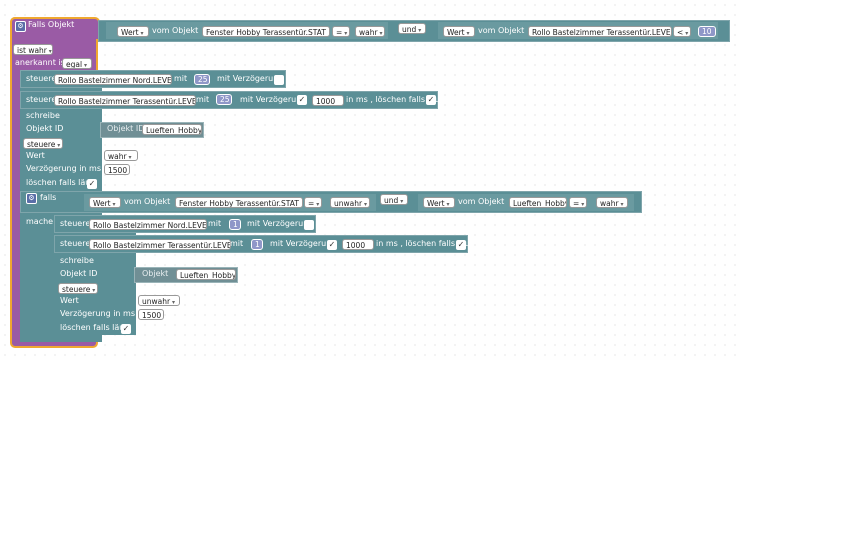 The height and width of the screenshot is (540, 864). Describe the element at coordinates (58, 182) in the screenshot. I see `loeschen-label-w1: löschen falls läu` at that location.